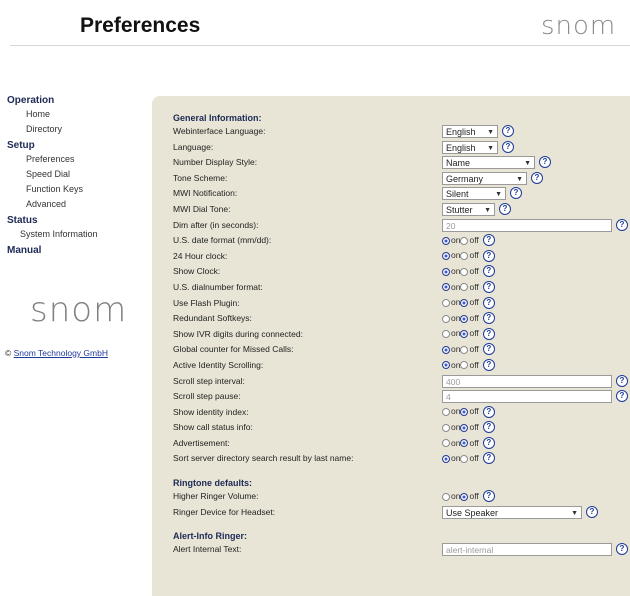 The width and height of the screenshot is (630, 596). I want to click on 24-hour-clock-radio-on: on, so click(451, 256).